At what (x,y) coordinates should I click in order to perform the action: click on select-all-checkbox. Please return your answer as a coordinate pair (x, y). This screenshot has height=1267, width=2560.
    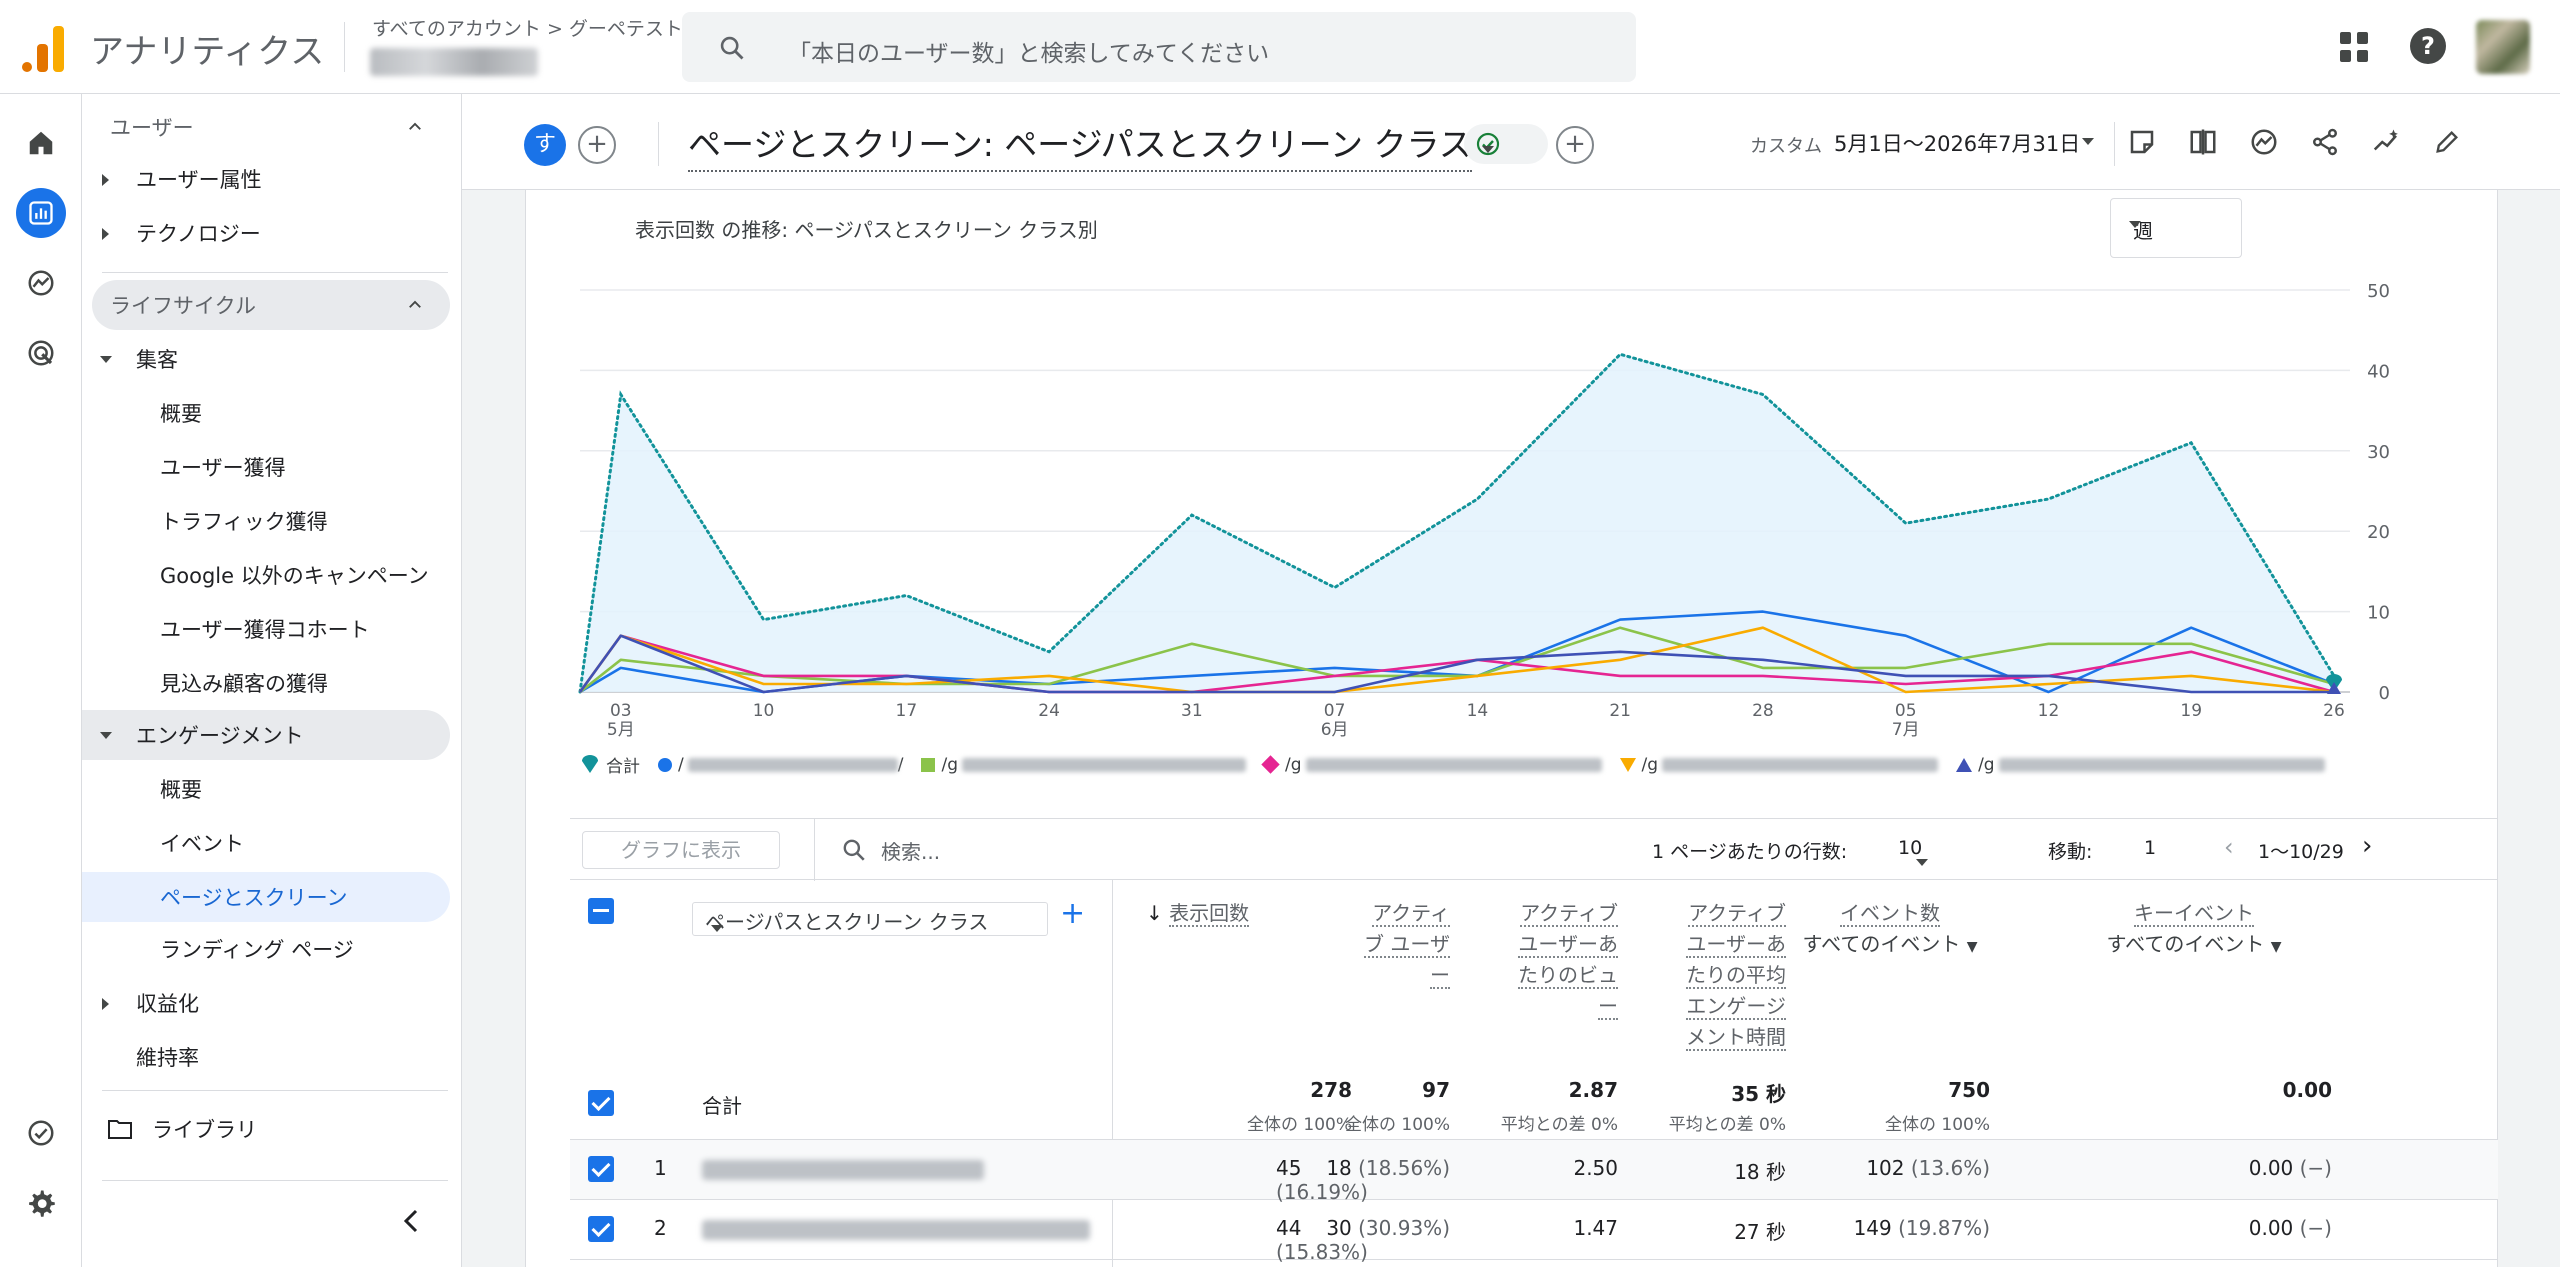
    Looking at the image, I should click on (601, 911).